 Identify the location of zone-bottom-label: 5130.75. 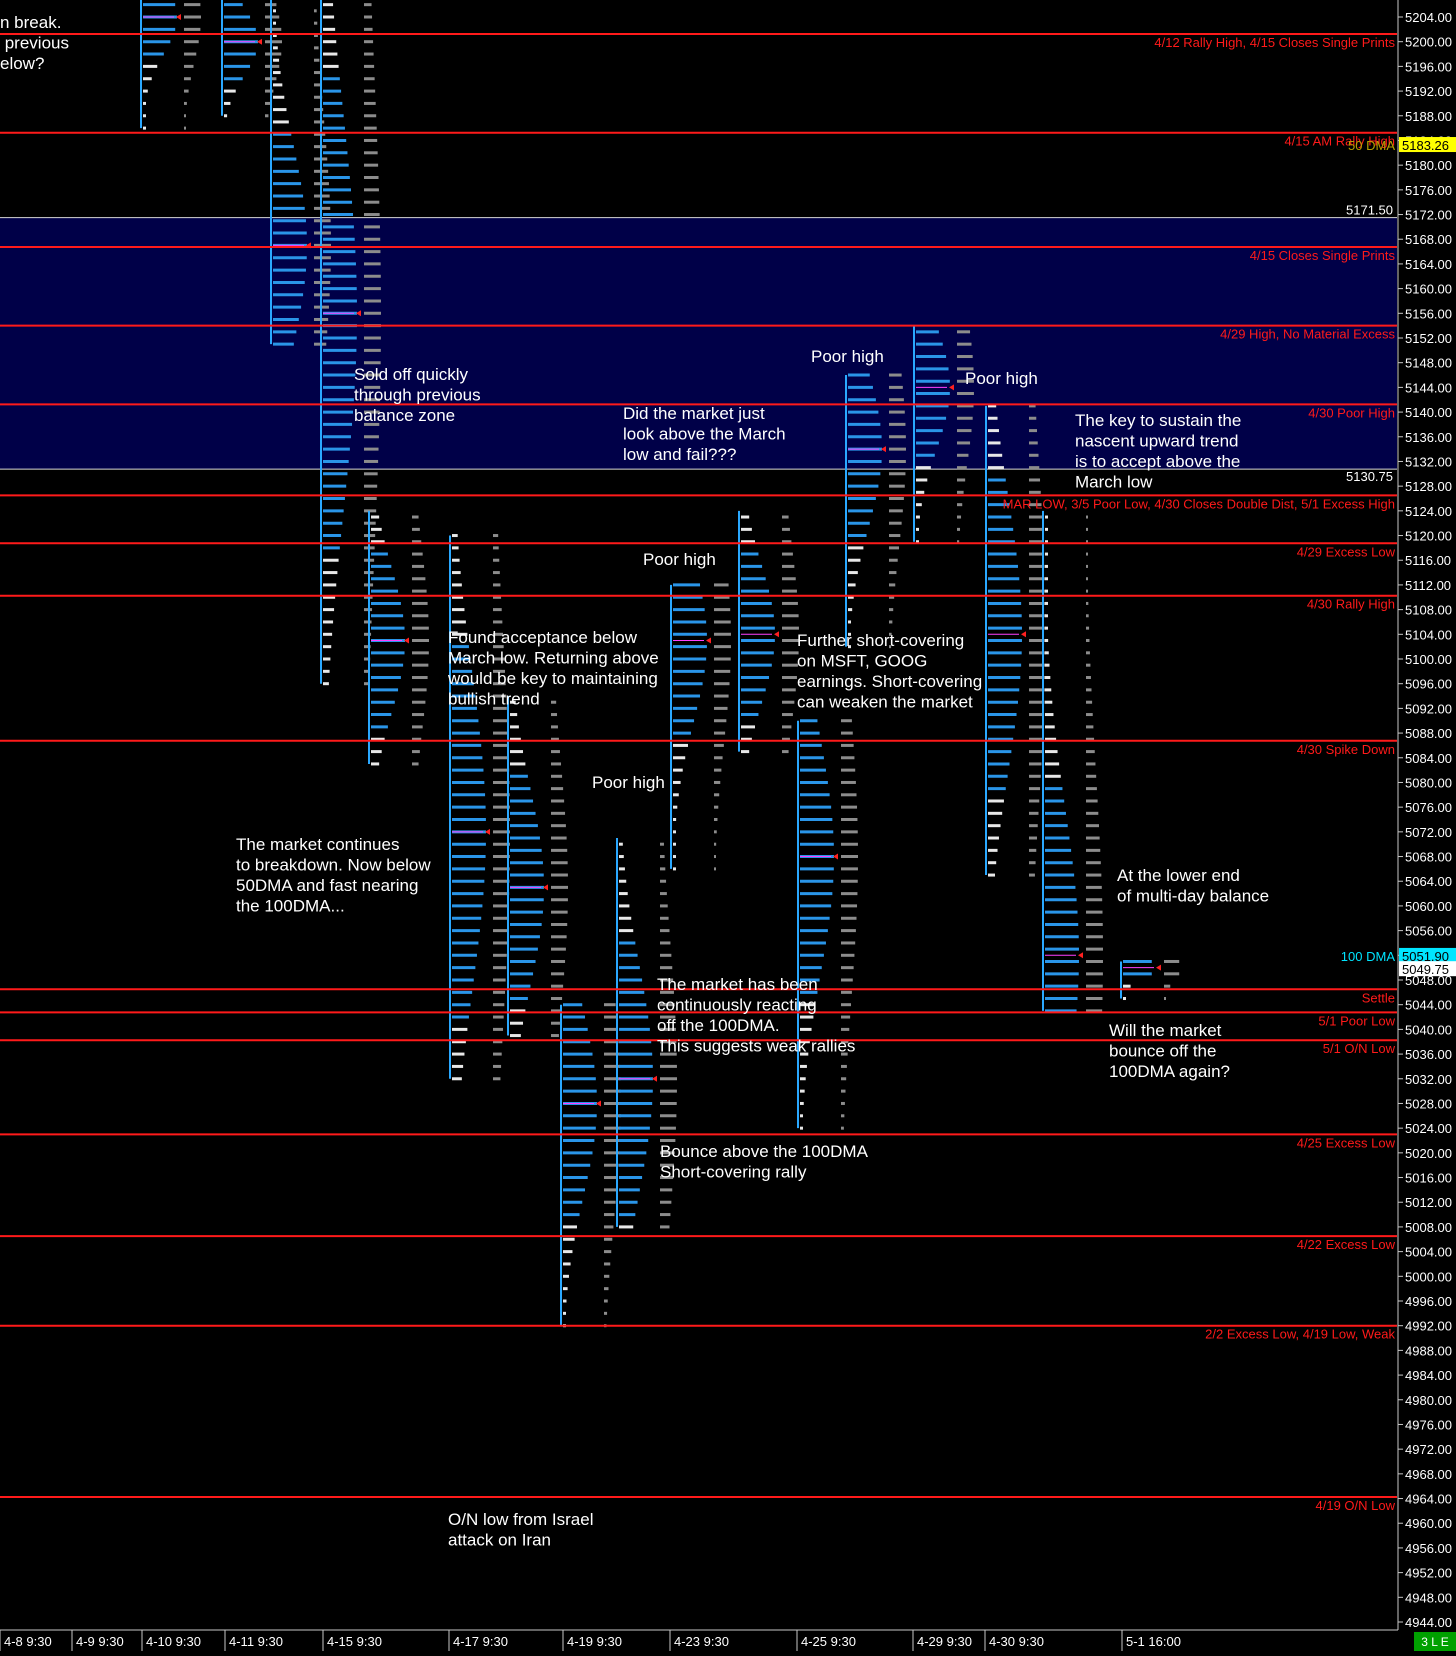
(1369, 476).